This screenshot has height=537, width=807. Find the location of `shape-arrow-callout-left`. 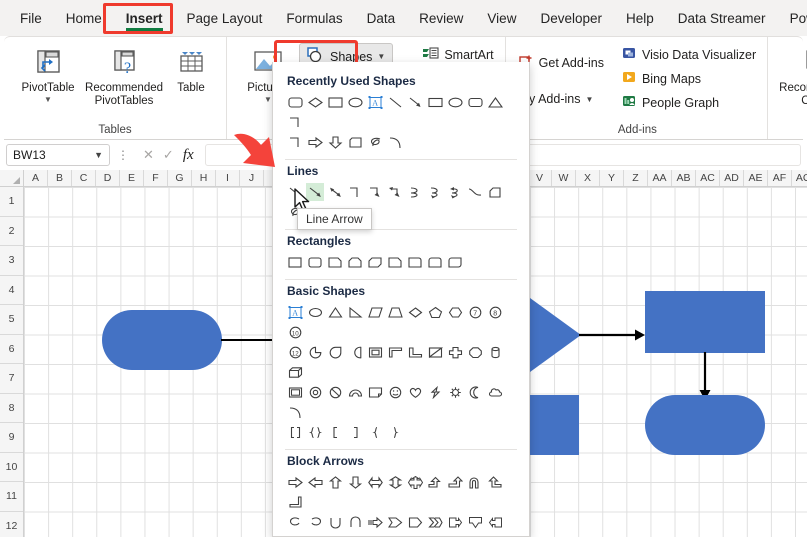

shape-arrow-callout-left is located at coordinates (495, 522).